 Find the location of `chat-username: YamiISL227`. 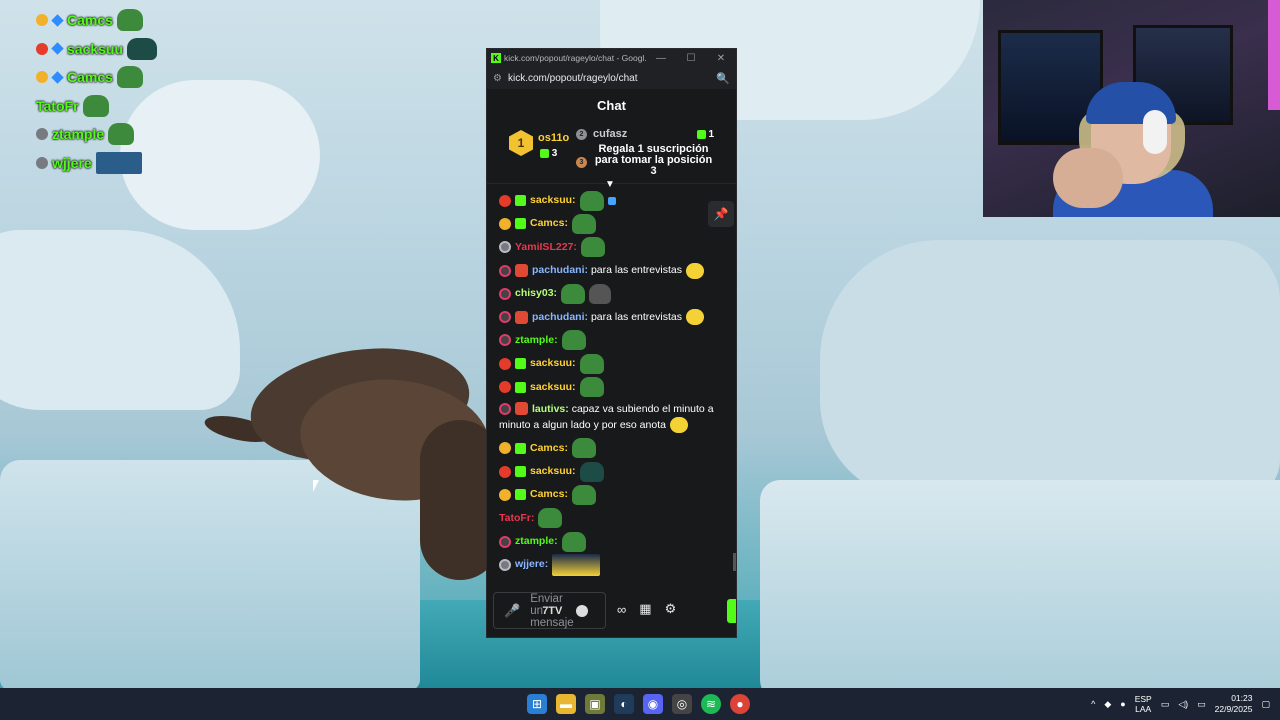

chat-username: YamiISL227 is located at coordinates (544, 247).